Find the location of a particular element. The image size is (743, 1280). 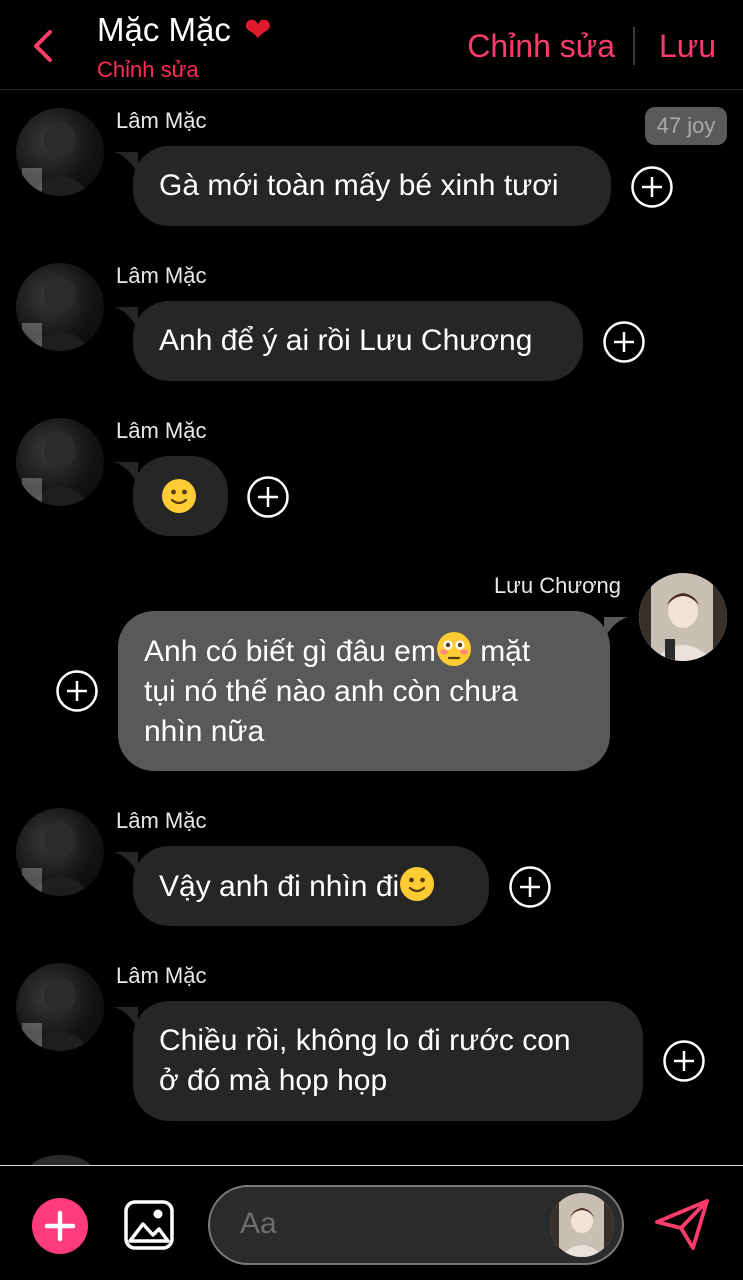

message-bubble: Gà mới toàn mấy bé xinh tươi is located at coordinates (372, 186).